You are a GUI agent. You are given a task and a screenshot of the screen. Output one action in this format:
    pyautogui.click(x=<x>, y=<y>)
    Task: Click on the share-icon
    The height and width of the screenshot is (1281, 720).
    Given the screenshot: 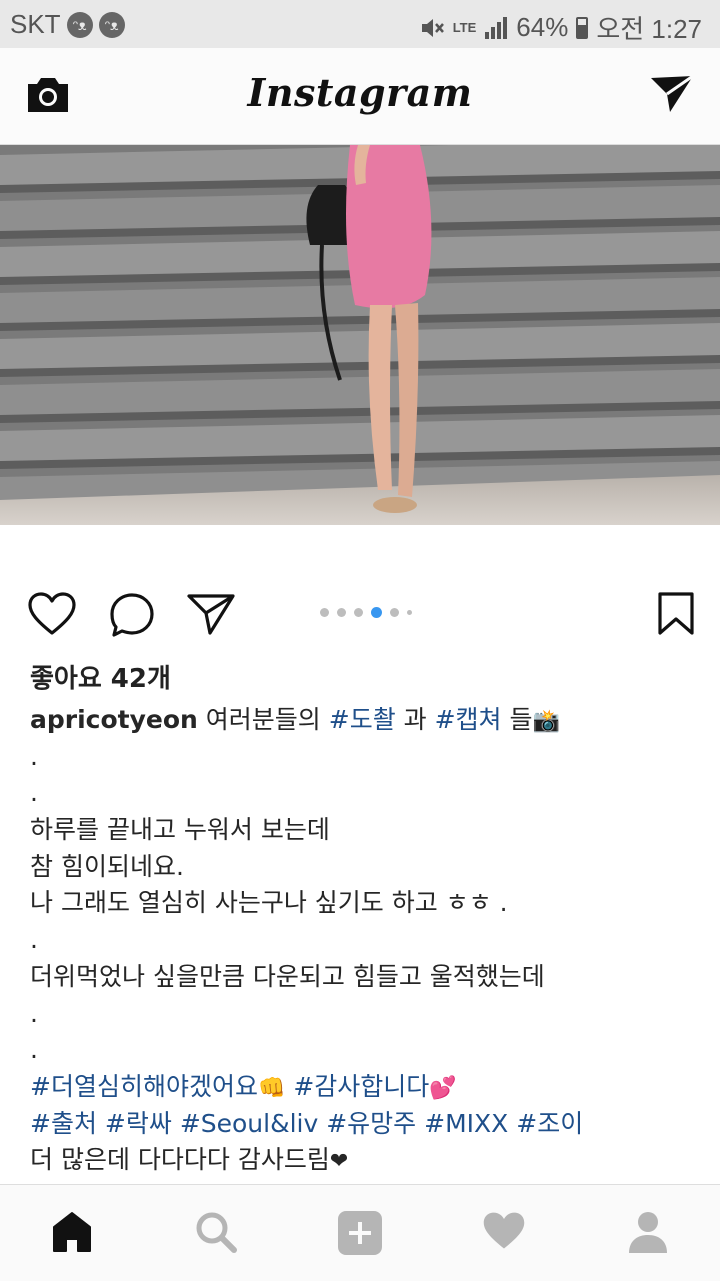 What is the action you would take?
    pyautogui.click(x=211, y=614)
    